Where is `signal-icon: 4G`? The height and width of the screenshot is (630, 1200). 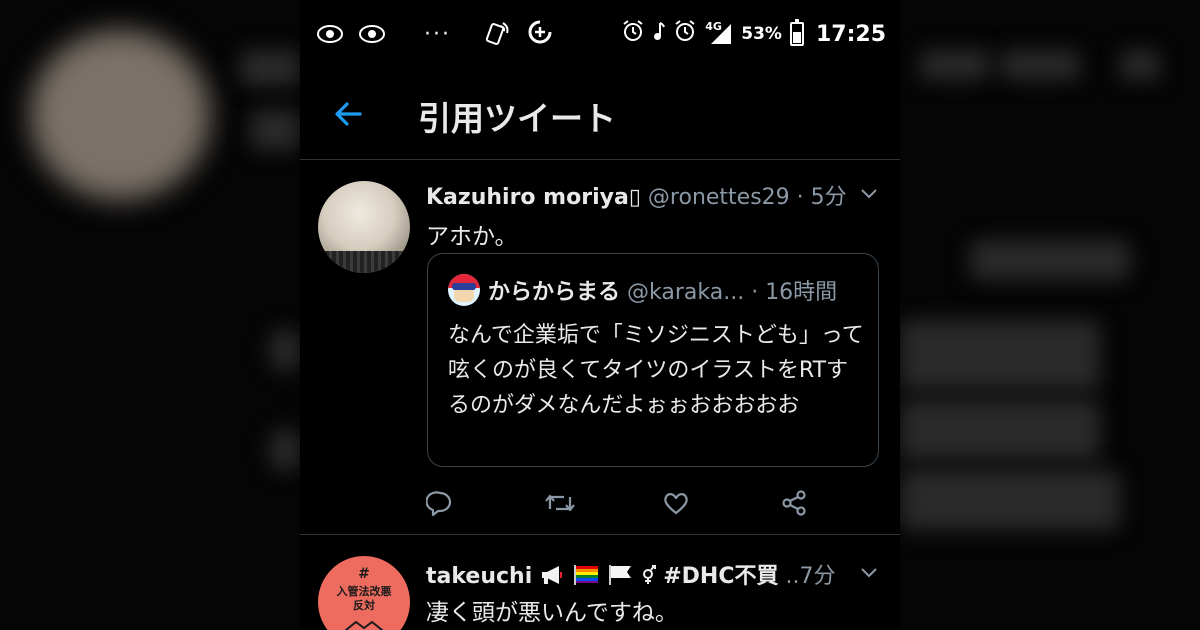 signal-icon: 4G is located at coordinates (719, 33).